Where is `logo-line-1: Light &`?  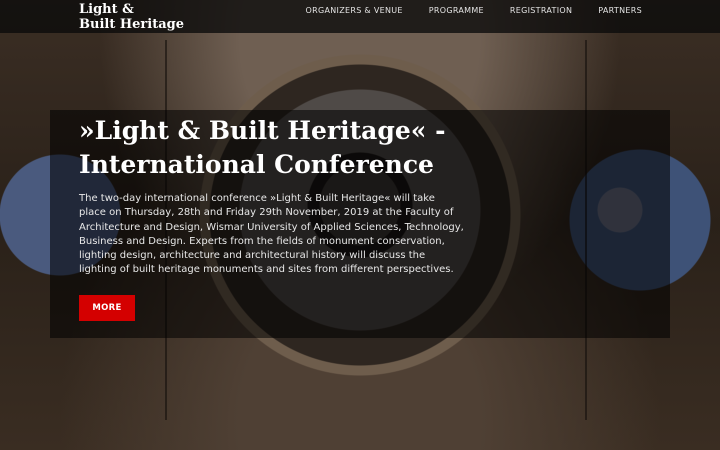
logo-line-1: Light & is located at coordinates (106, 9).